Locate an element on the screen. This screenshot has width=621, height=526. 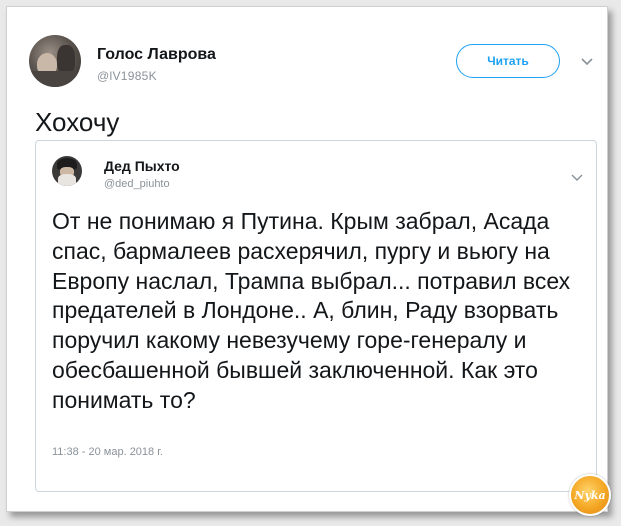
author-handle: @lV1985K is located at coordinates (127, 76).